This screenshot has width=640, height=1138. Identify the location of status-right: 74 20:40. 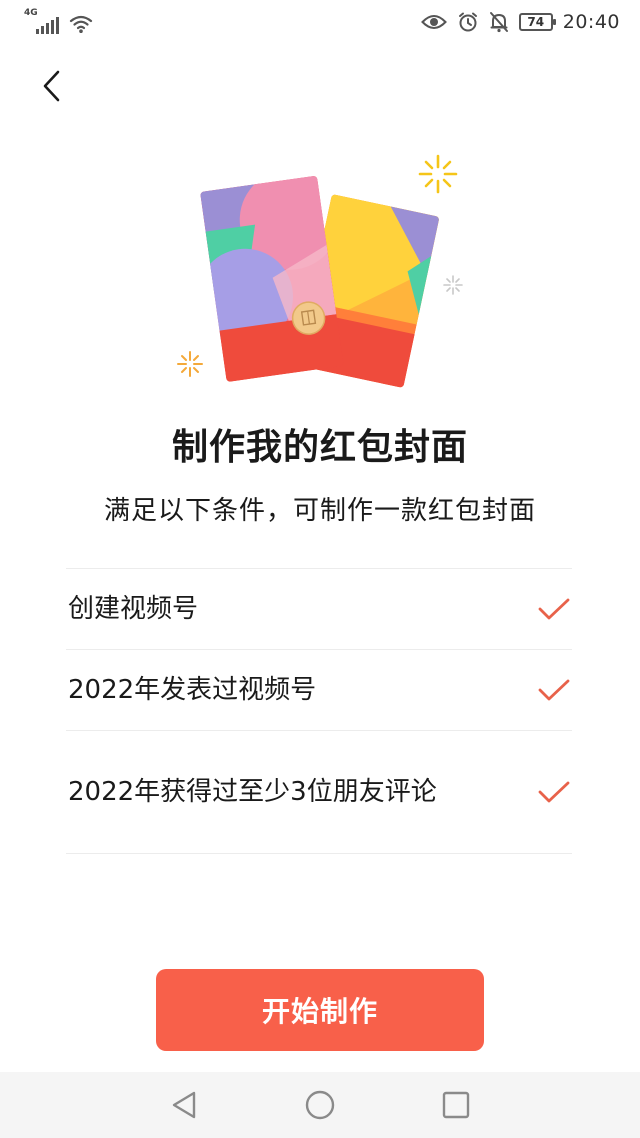
(520, 22).